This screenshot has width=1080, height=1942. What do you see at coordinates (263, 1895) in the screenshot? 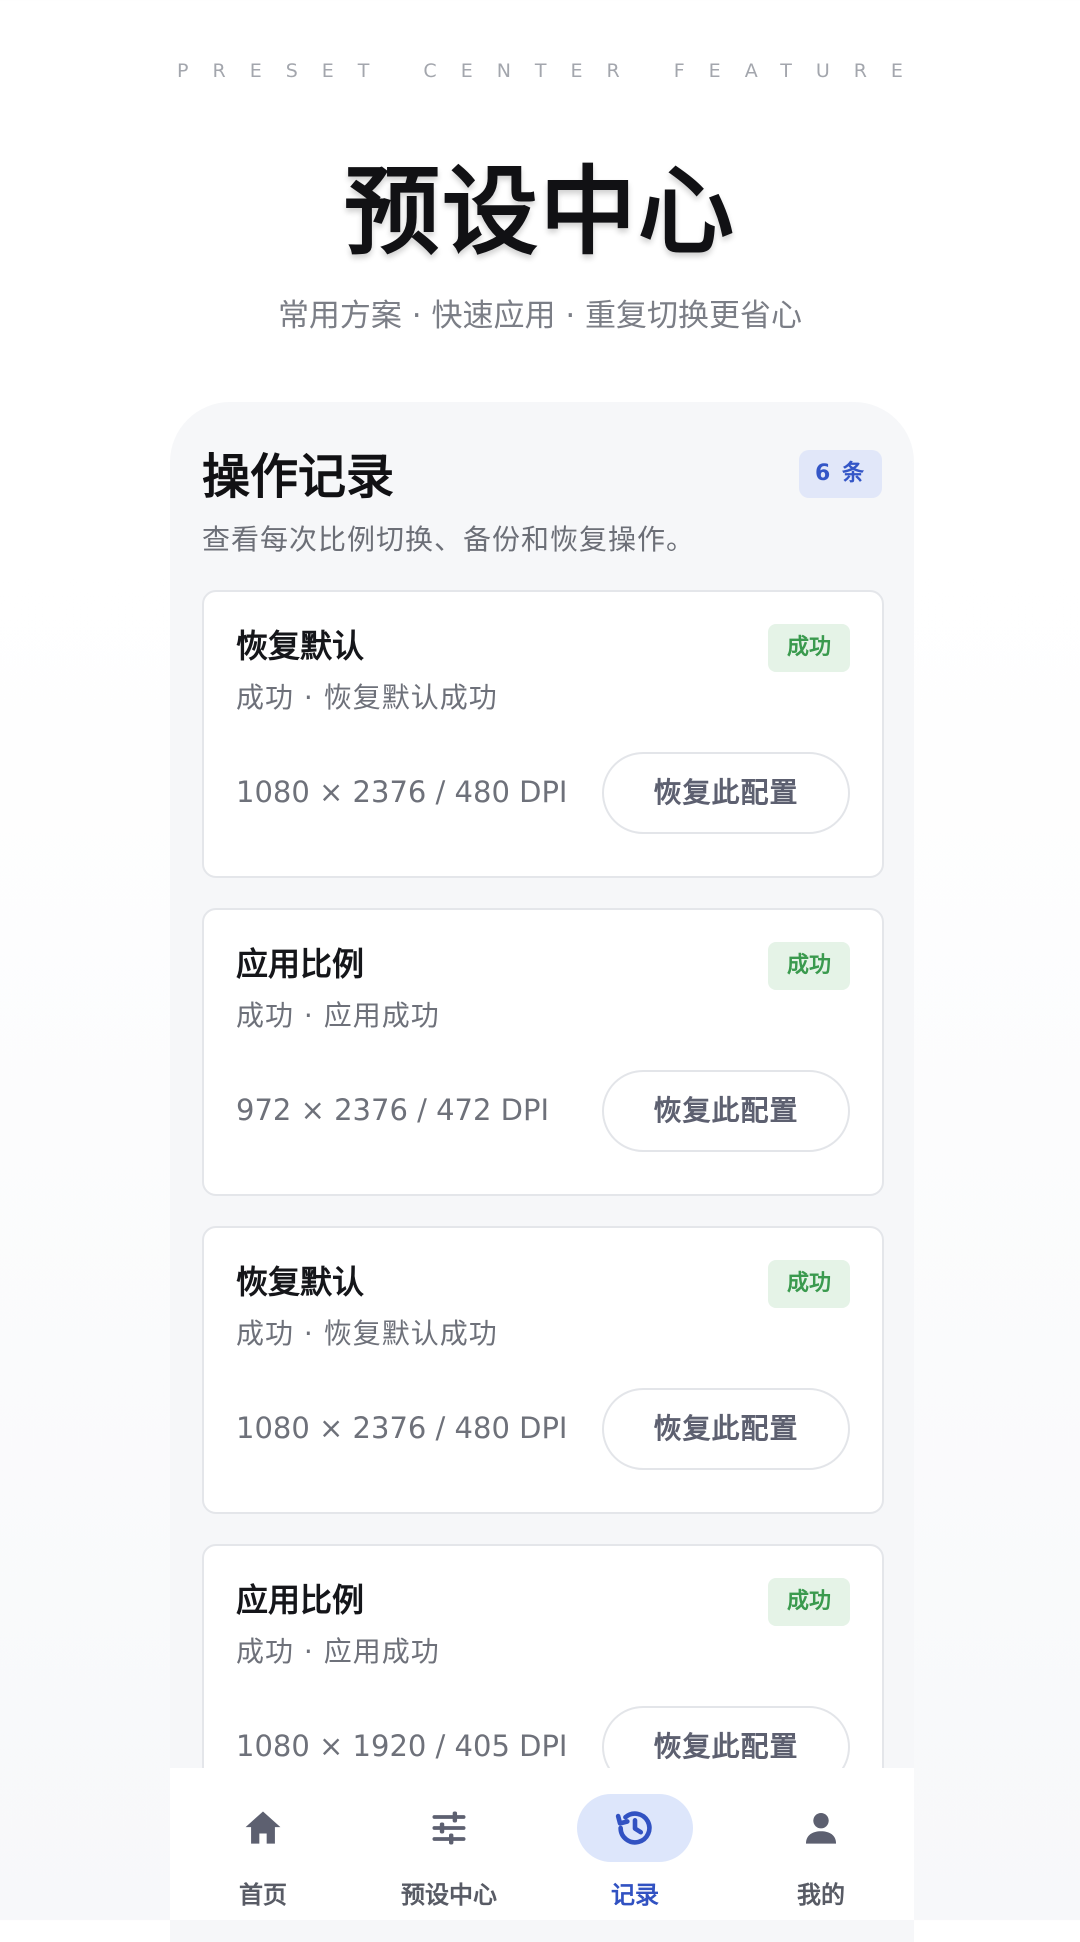
I see `nav-label: 首页` at bounding box center [263, 1895].